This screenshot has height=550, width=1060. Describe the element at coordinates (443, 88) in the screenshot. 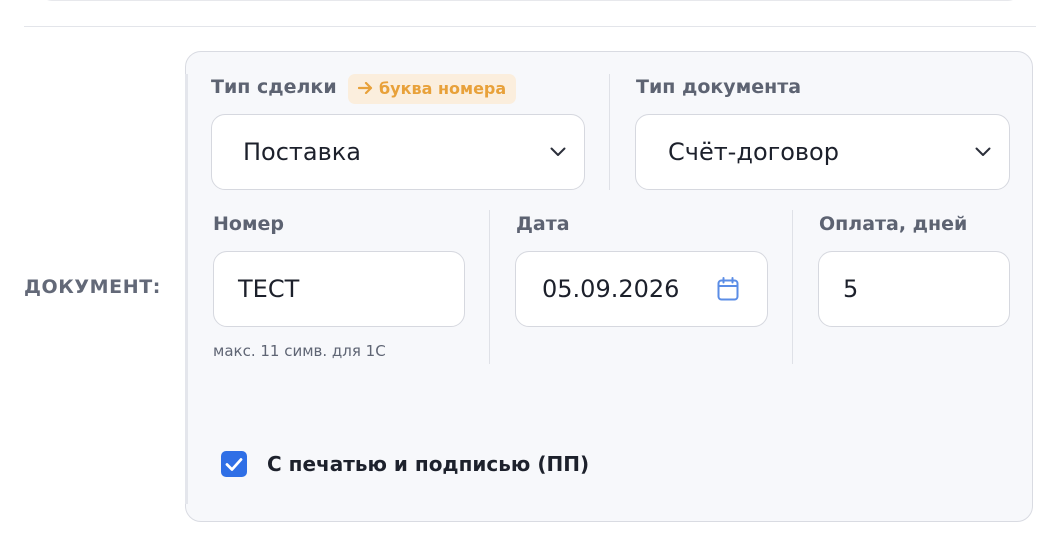

I see `badge-text: буква номера` at that location.